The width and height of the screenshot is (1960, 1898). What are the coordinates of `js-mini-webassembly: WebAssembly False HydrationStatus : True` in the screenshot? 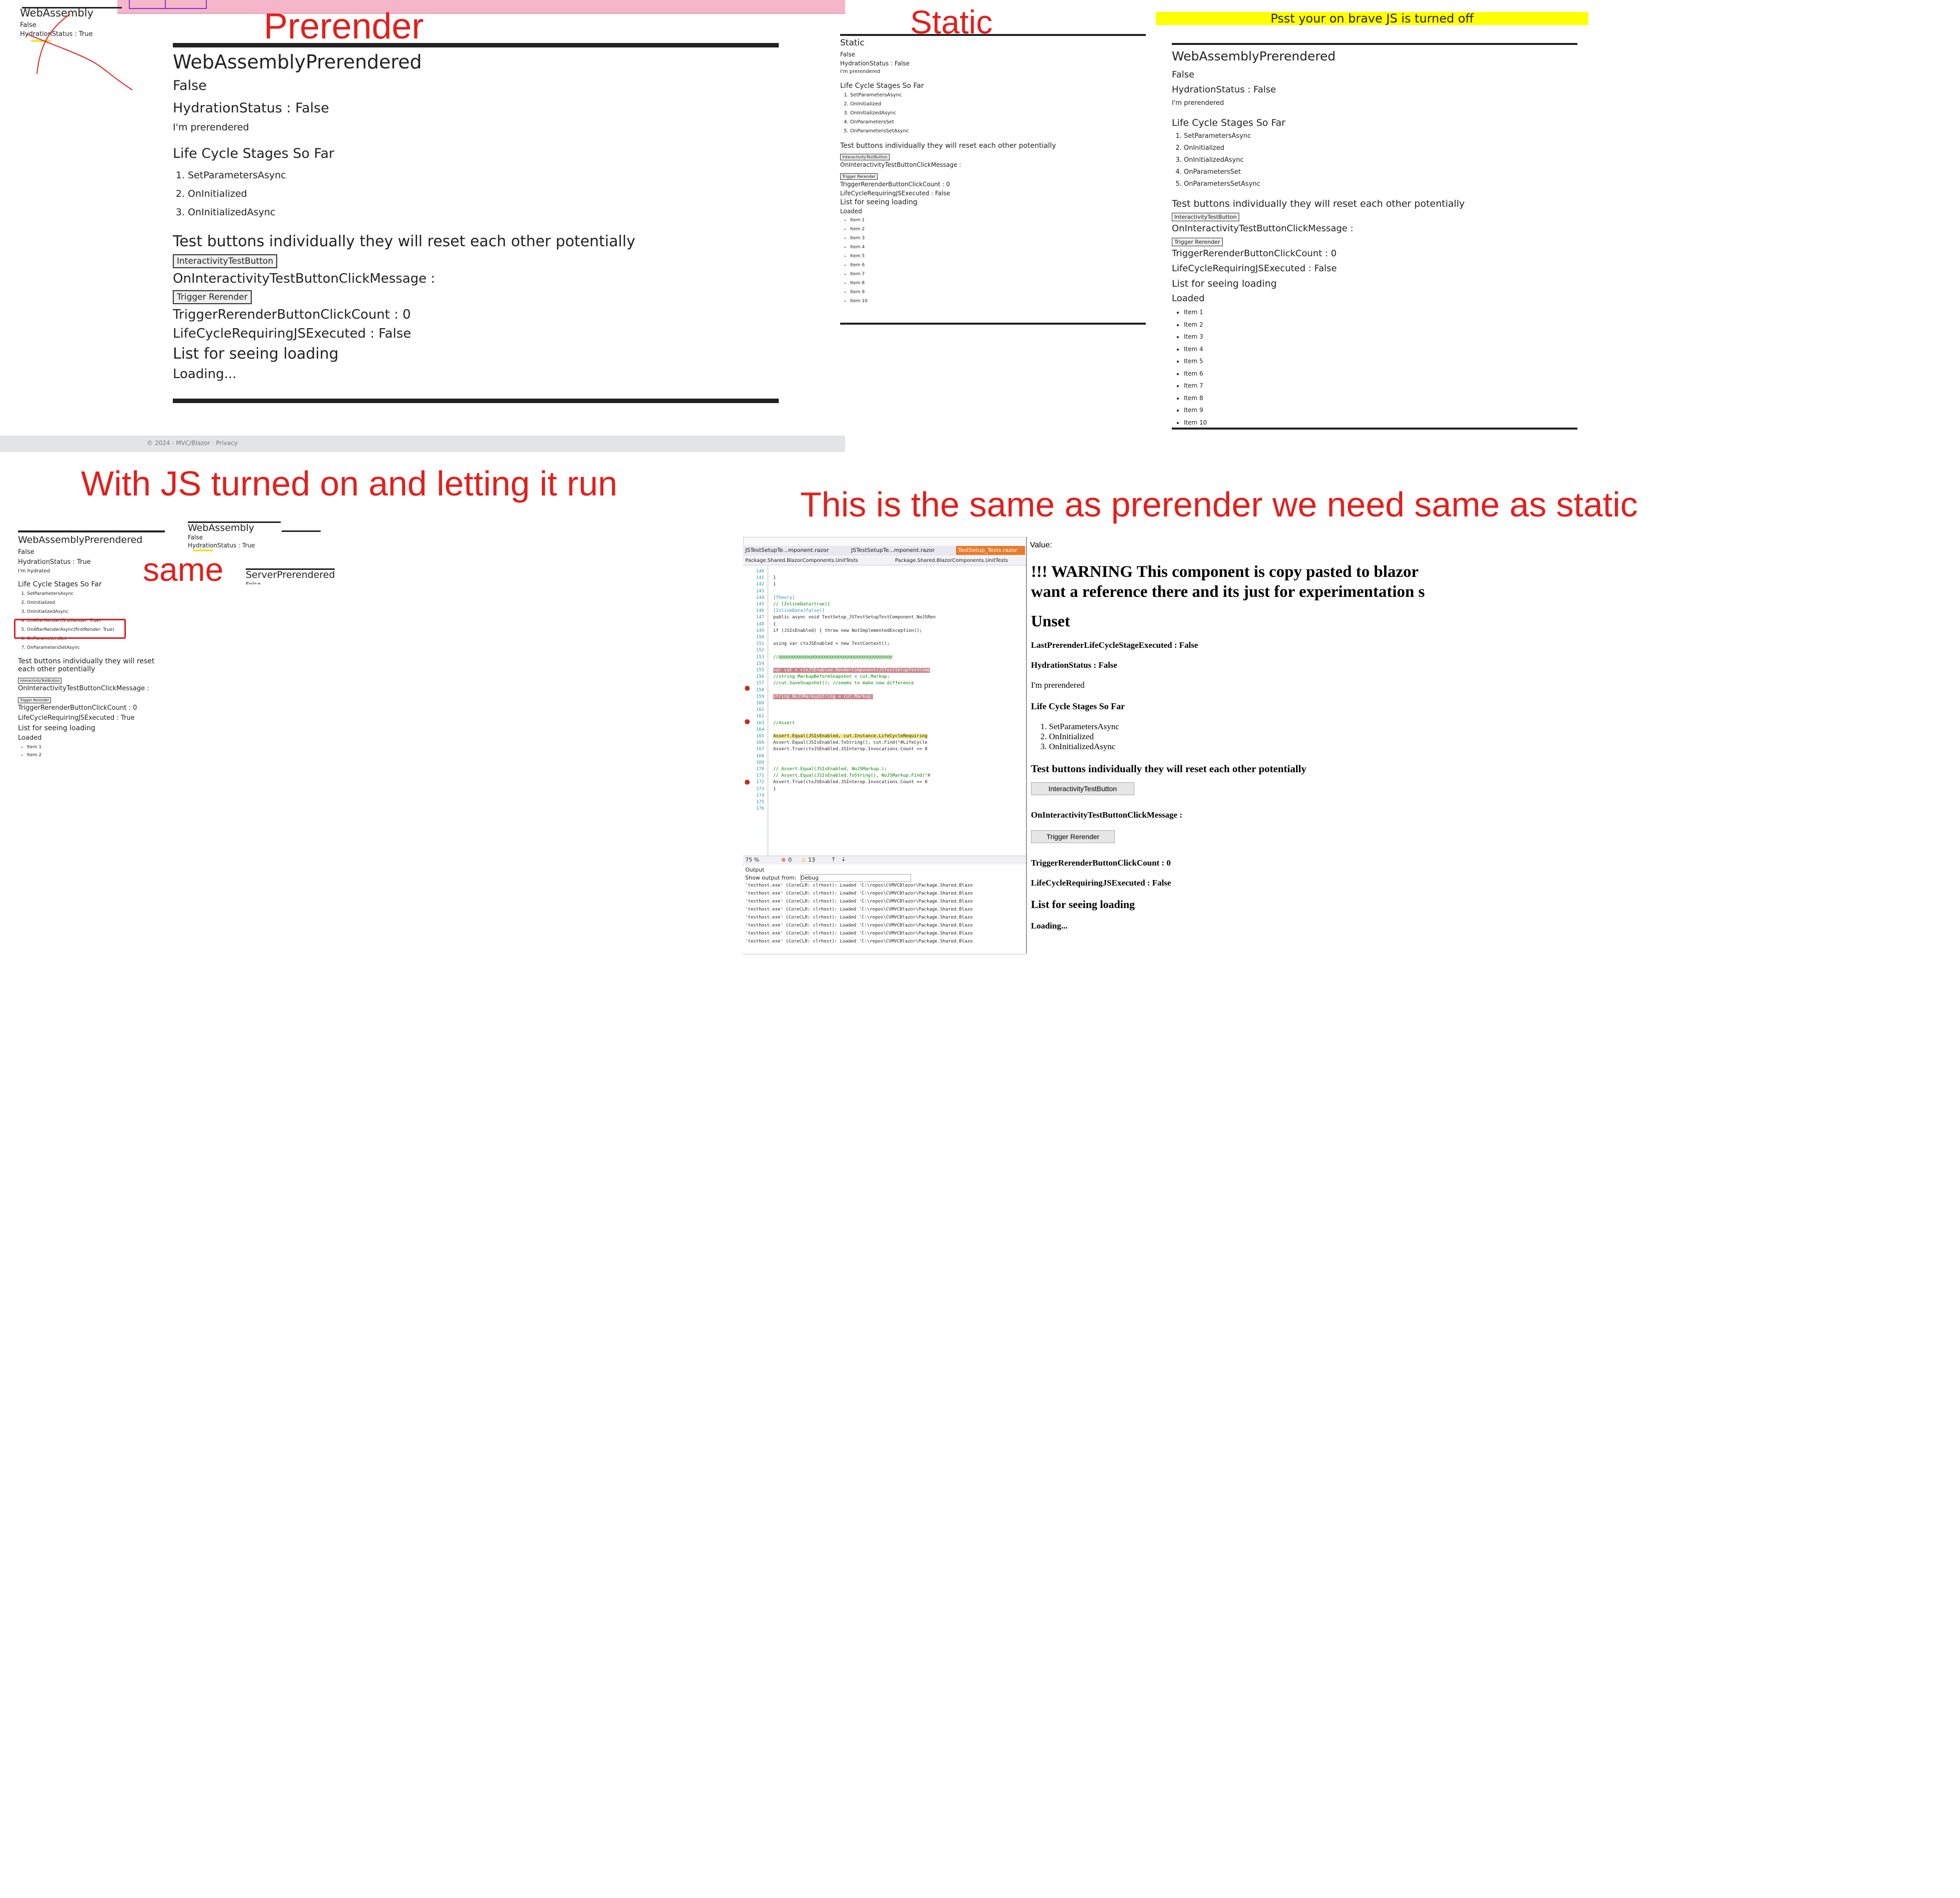 It's located at (255, 536).